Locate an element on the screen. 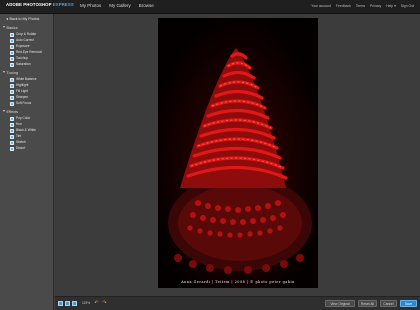 Image resolution: width=420 pixels, height=310 pixels. nav-my-gallery: My Gallery is located at coordinates (120, 6).